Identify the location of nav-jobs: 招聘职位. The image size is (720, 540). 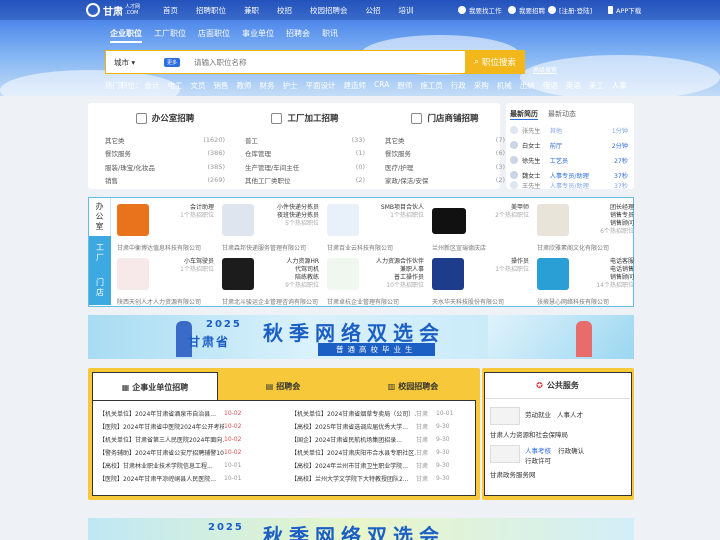
(211, 10).